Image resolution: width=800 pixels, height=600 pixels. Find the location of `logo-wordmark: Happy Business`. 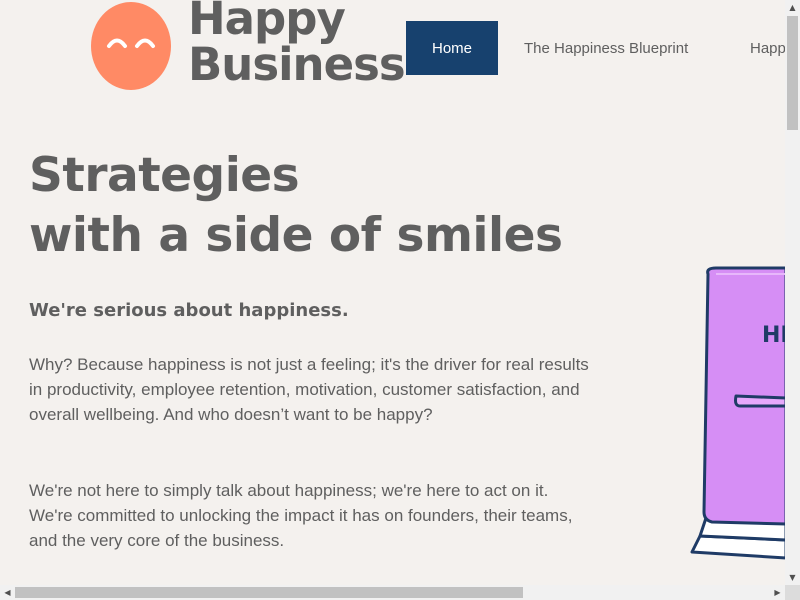

logo-wordmark: Happy Business is located at coordinates (297, 45).